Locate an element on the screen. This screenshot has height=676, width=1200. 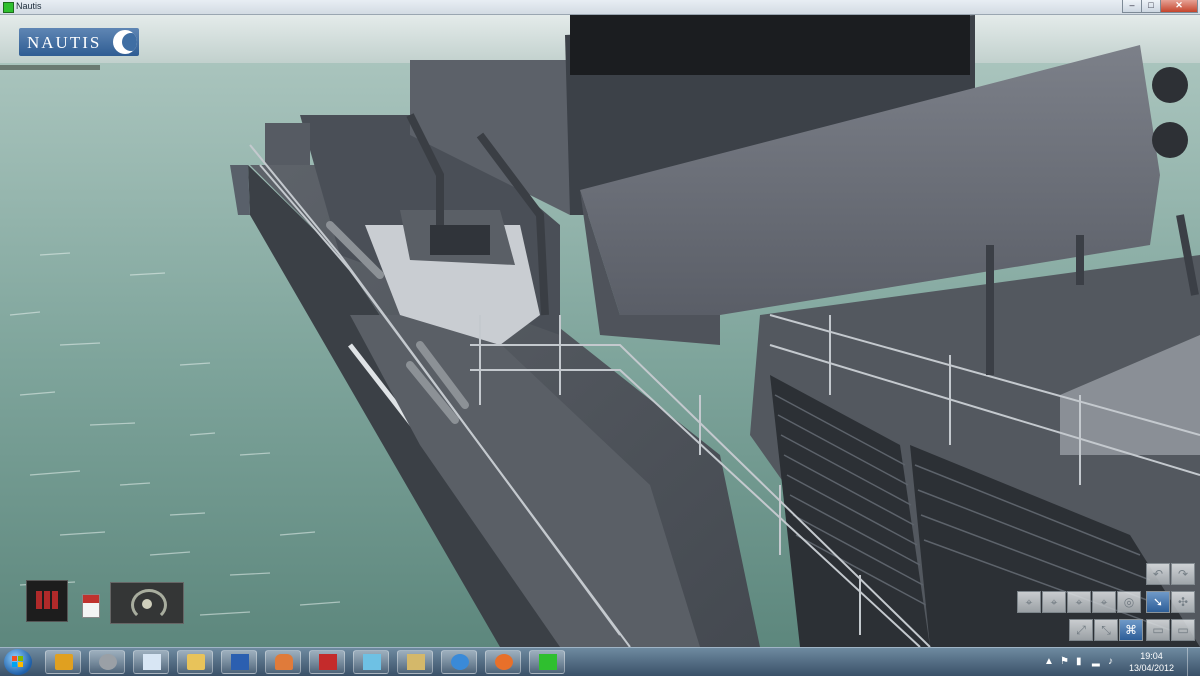
presentation-icon is located at coordinates (416, 662).